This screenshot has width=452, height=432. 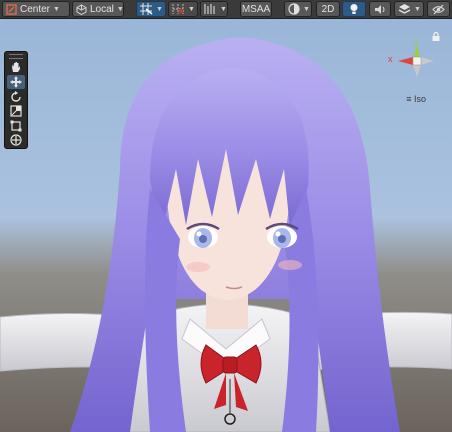 I want to click on 2d-mode-label: 2D, so click(x=328, y=9).